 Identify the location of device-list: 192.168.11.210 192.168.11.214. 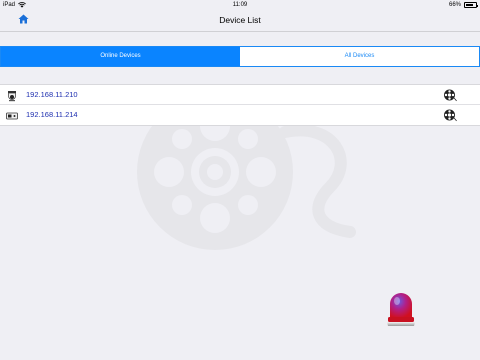
(240, 105).